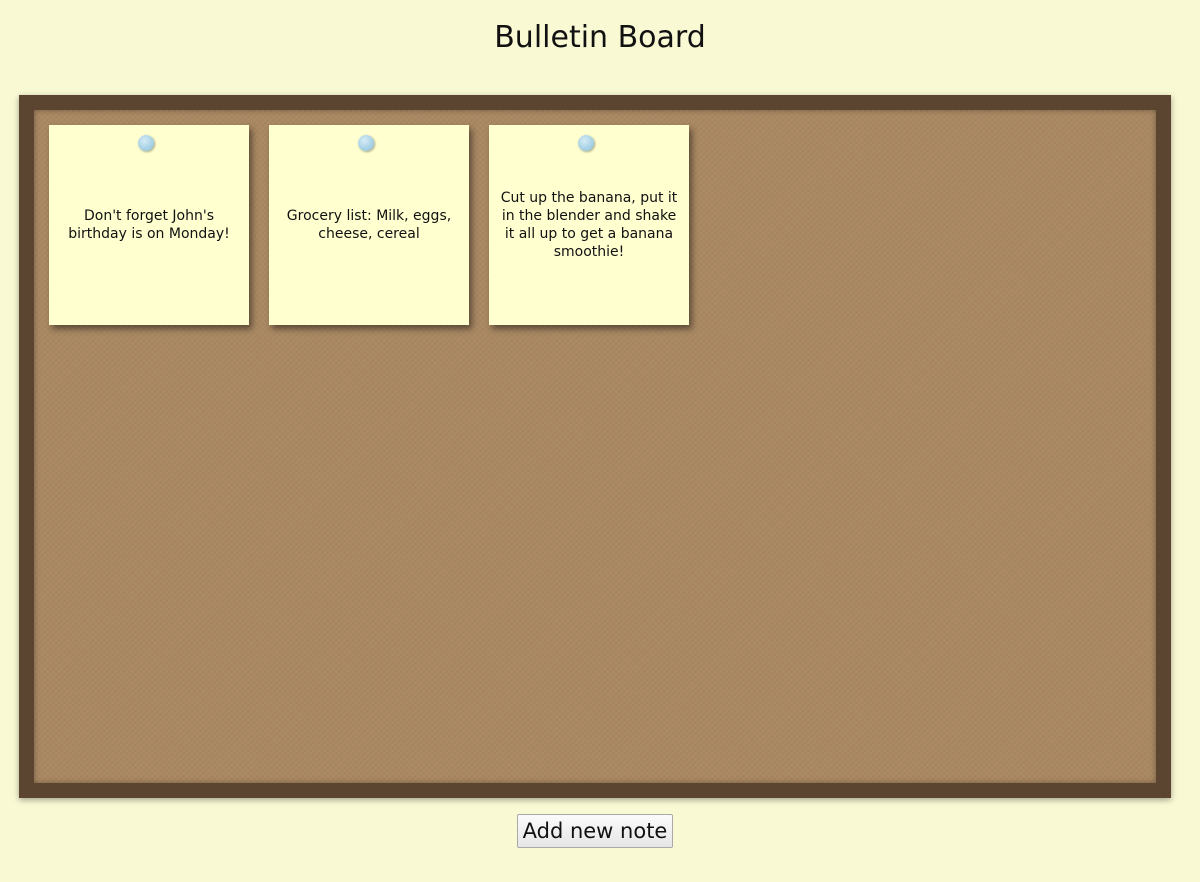 Image resolution: width=1200 pixels, height=882 pixels. I want to click on page-title: Bulletin Board, so click(600, 37).